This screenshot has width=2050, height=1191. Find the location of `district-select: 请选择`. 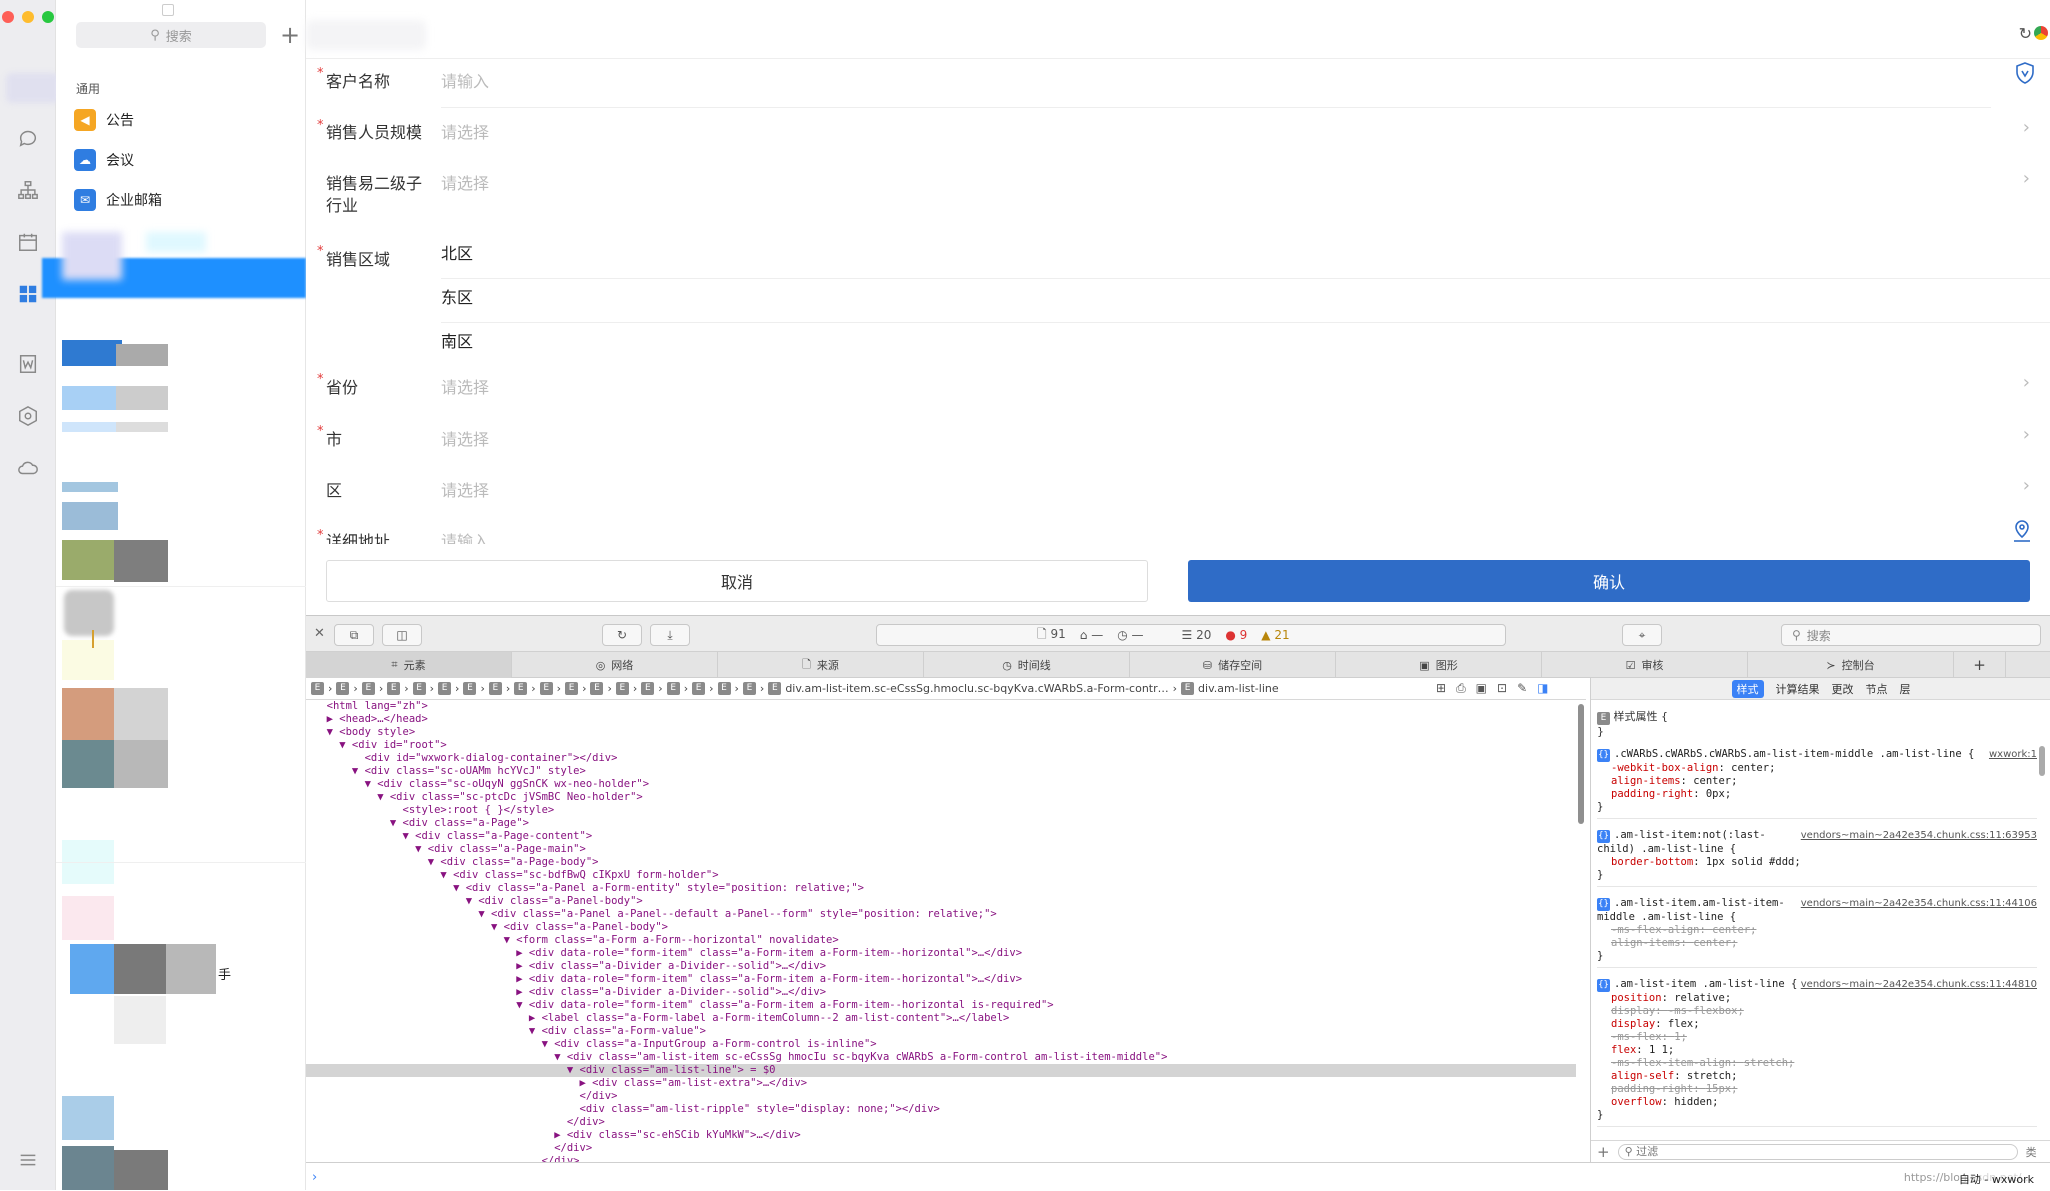

district-select: 请选择 is located at coordinates (465, 489).